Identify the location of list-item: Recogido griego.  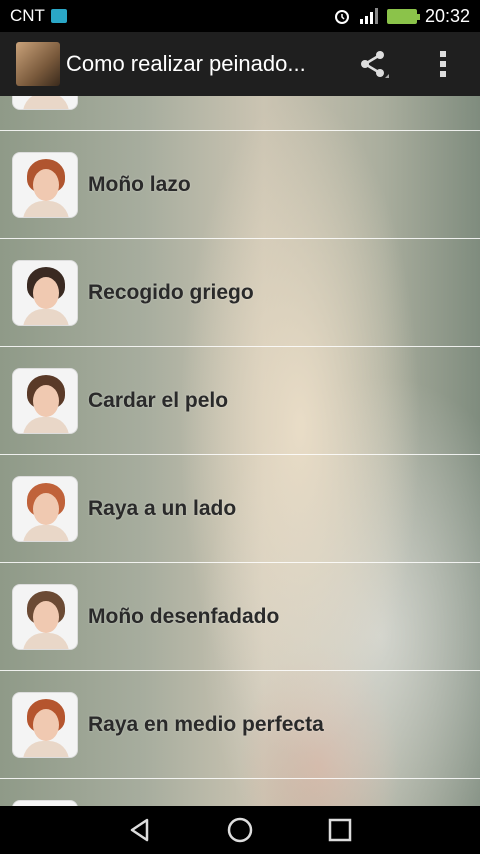
(240, 293).